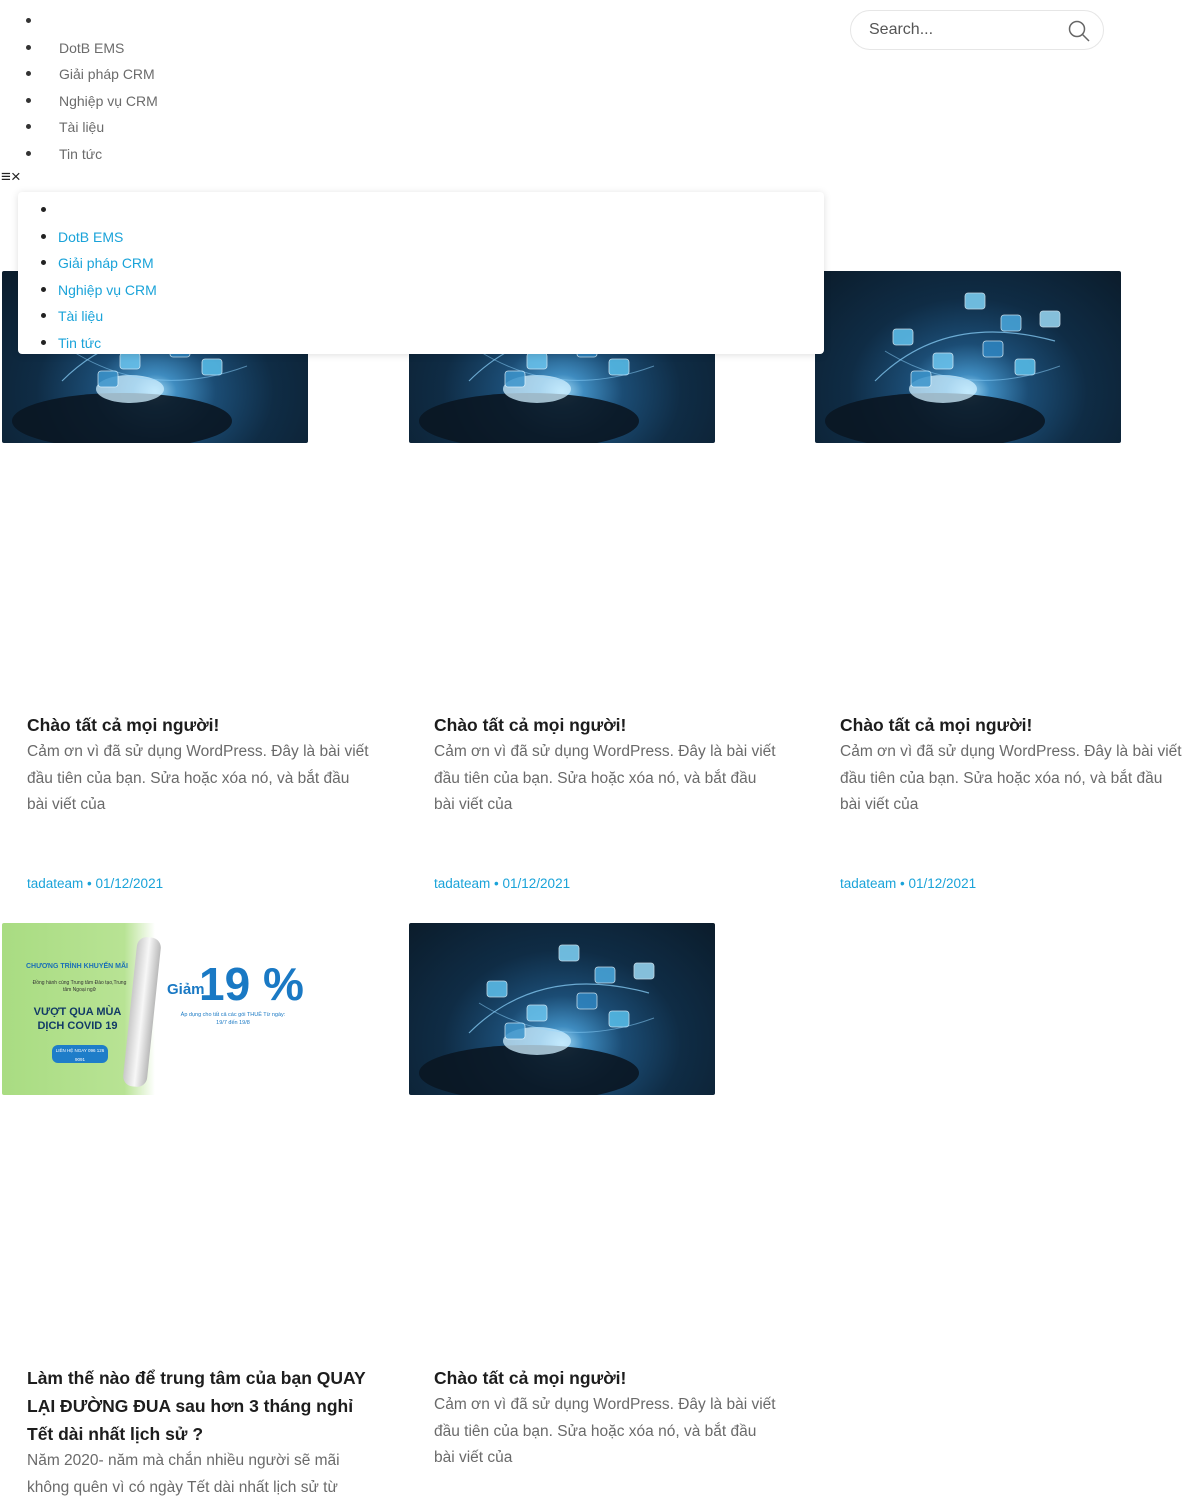 Image resolution: width=1200 pixels, height=1501 pixels. I want to click on dropdown-item-tin-tuc: Tin tức, so click(87, 343).